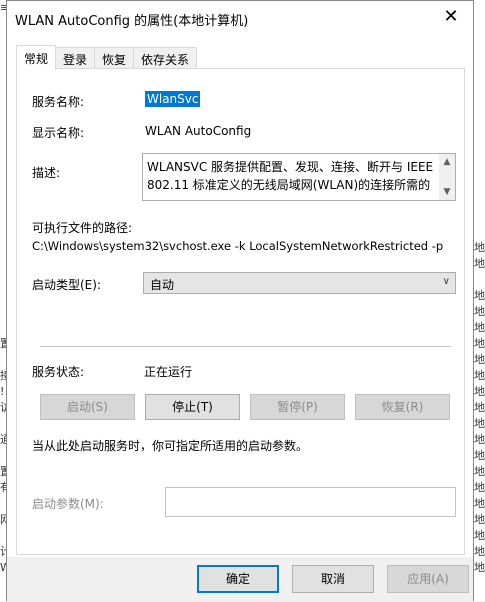 This screenshot has height=602, width=485. I want to click on display-name-label: 显示名称:, so click(58, 133).